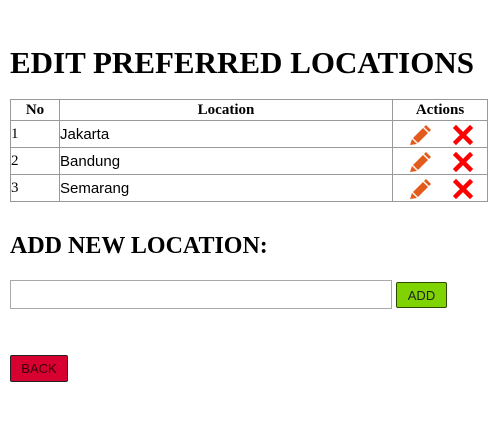 The image size is (500, 430). Describe the element at coordinates (201, 294) in the screenshot. I see `new-location-input` at that location.